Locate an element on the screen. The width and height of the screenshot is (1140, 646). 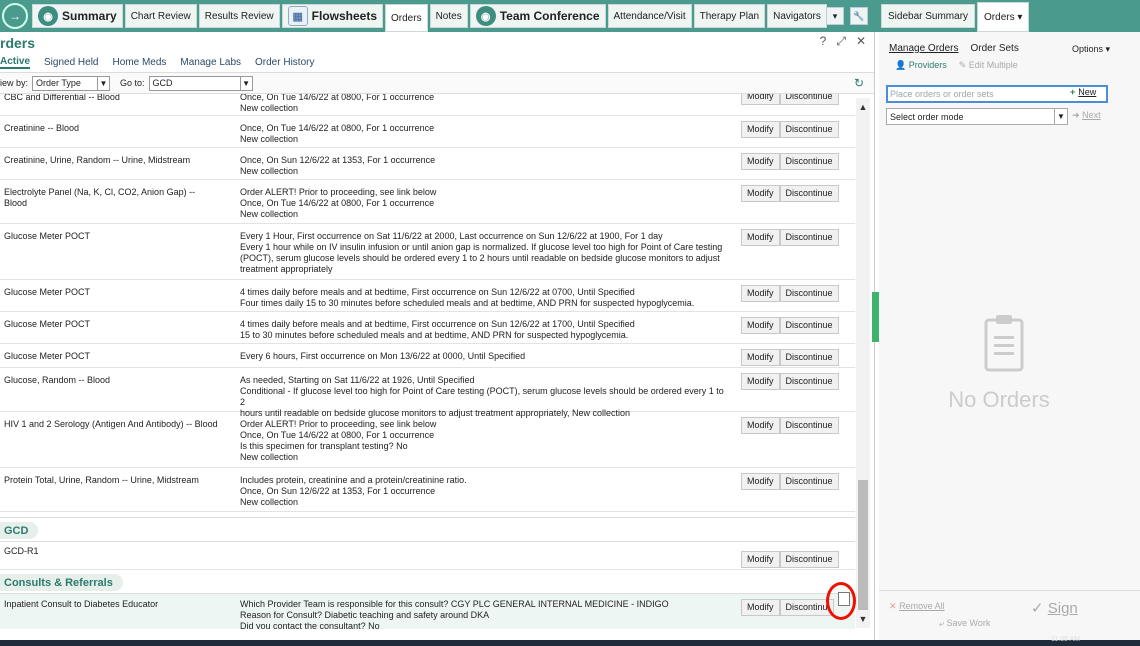
new-order-button: + New is located at coordinates (1083, 92).